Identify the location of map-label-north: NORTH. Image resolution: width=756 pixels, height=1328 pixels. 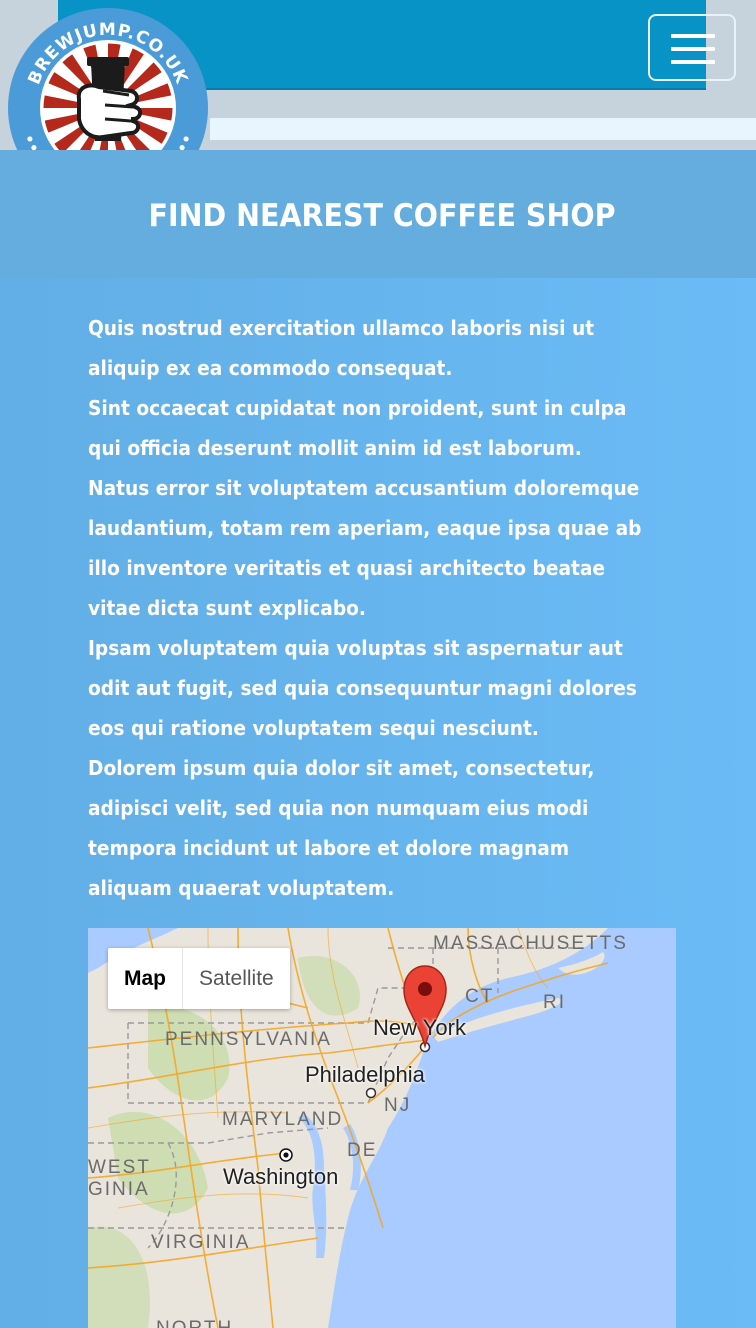
(194, 1323).